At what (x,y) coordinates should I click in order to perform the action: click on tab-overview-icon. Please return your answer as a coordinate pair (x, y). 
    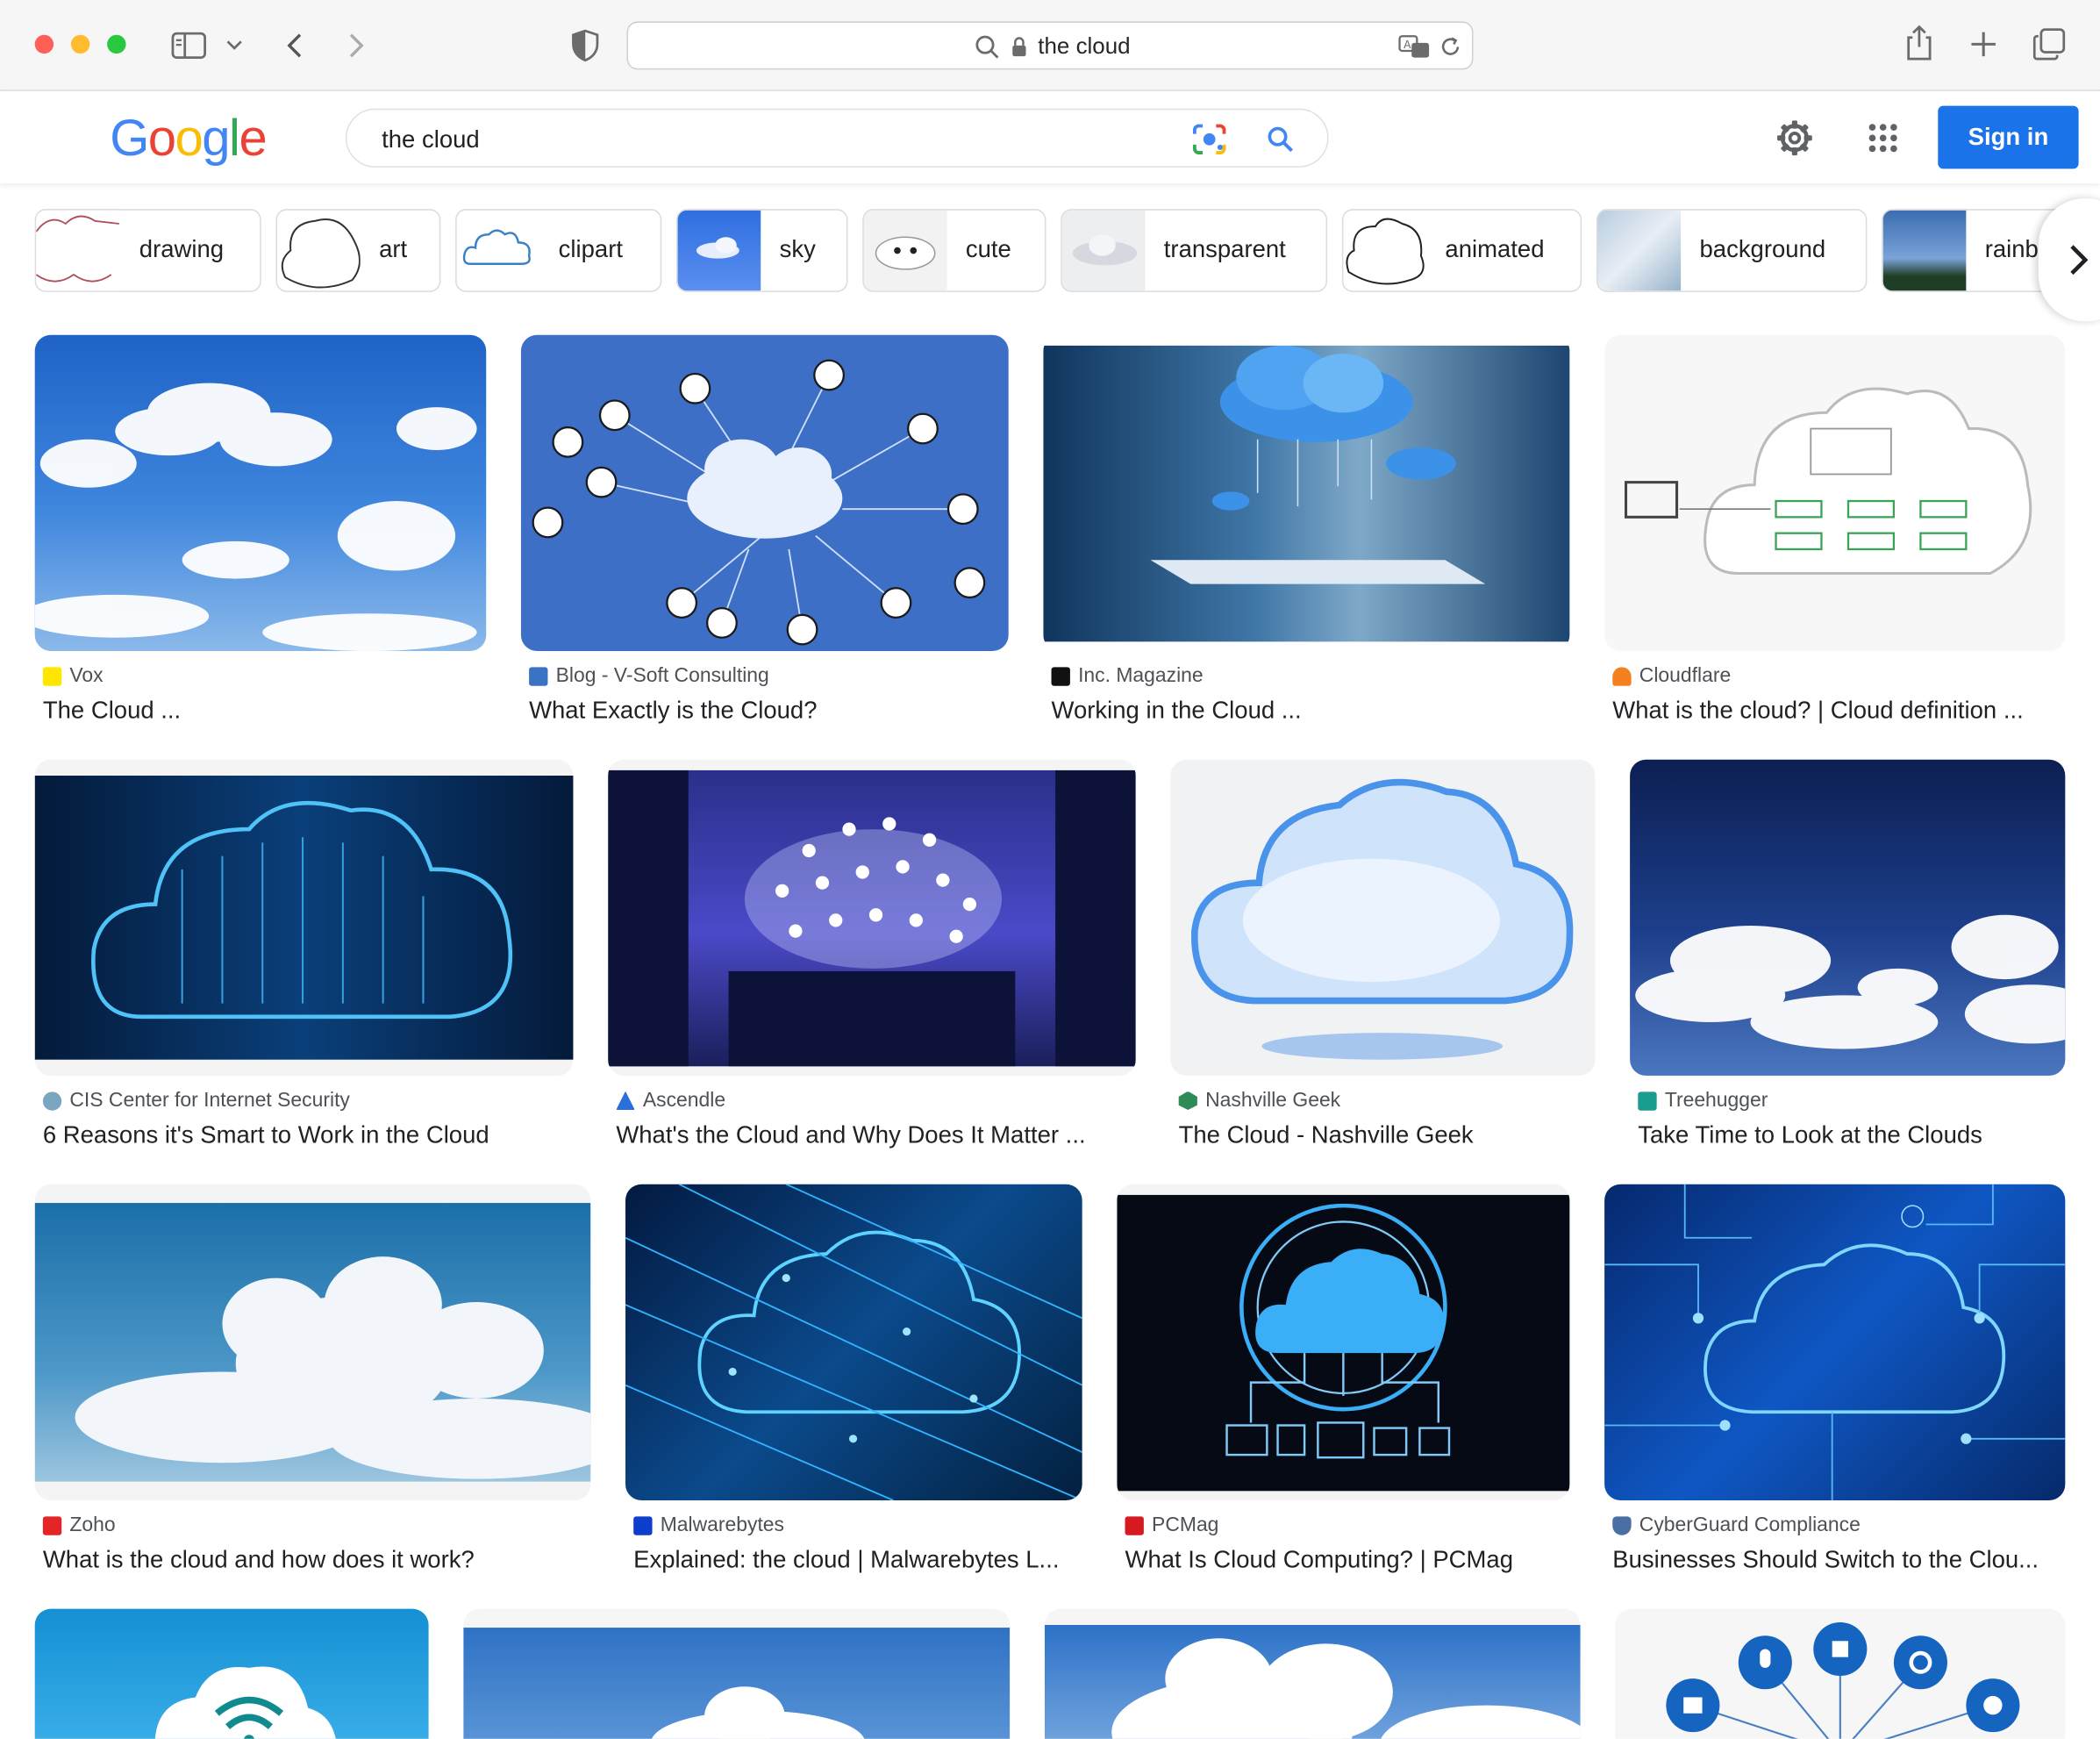
    Looking at the image, I should click on (2049, 44).